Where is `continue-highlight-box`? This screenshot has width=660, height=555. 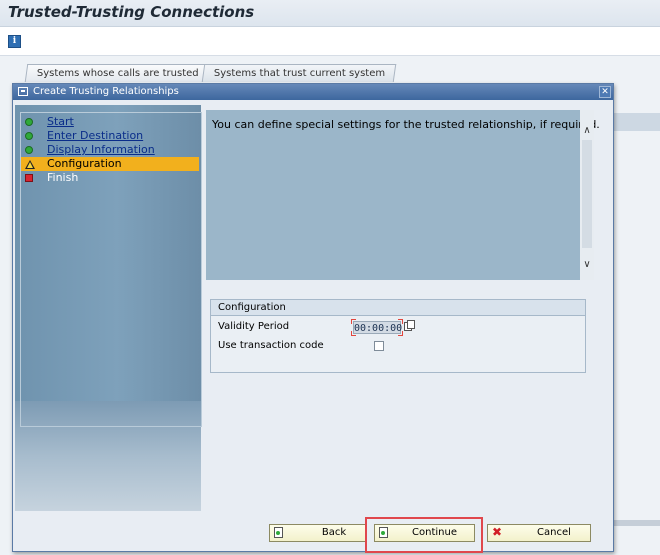
continue-highlight-box is located at coordinates (424, 535).